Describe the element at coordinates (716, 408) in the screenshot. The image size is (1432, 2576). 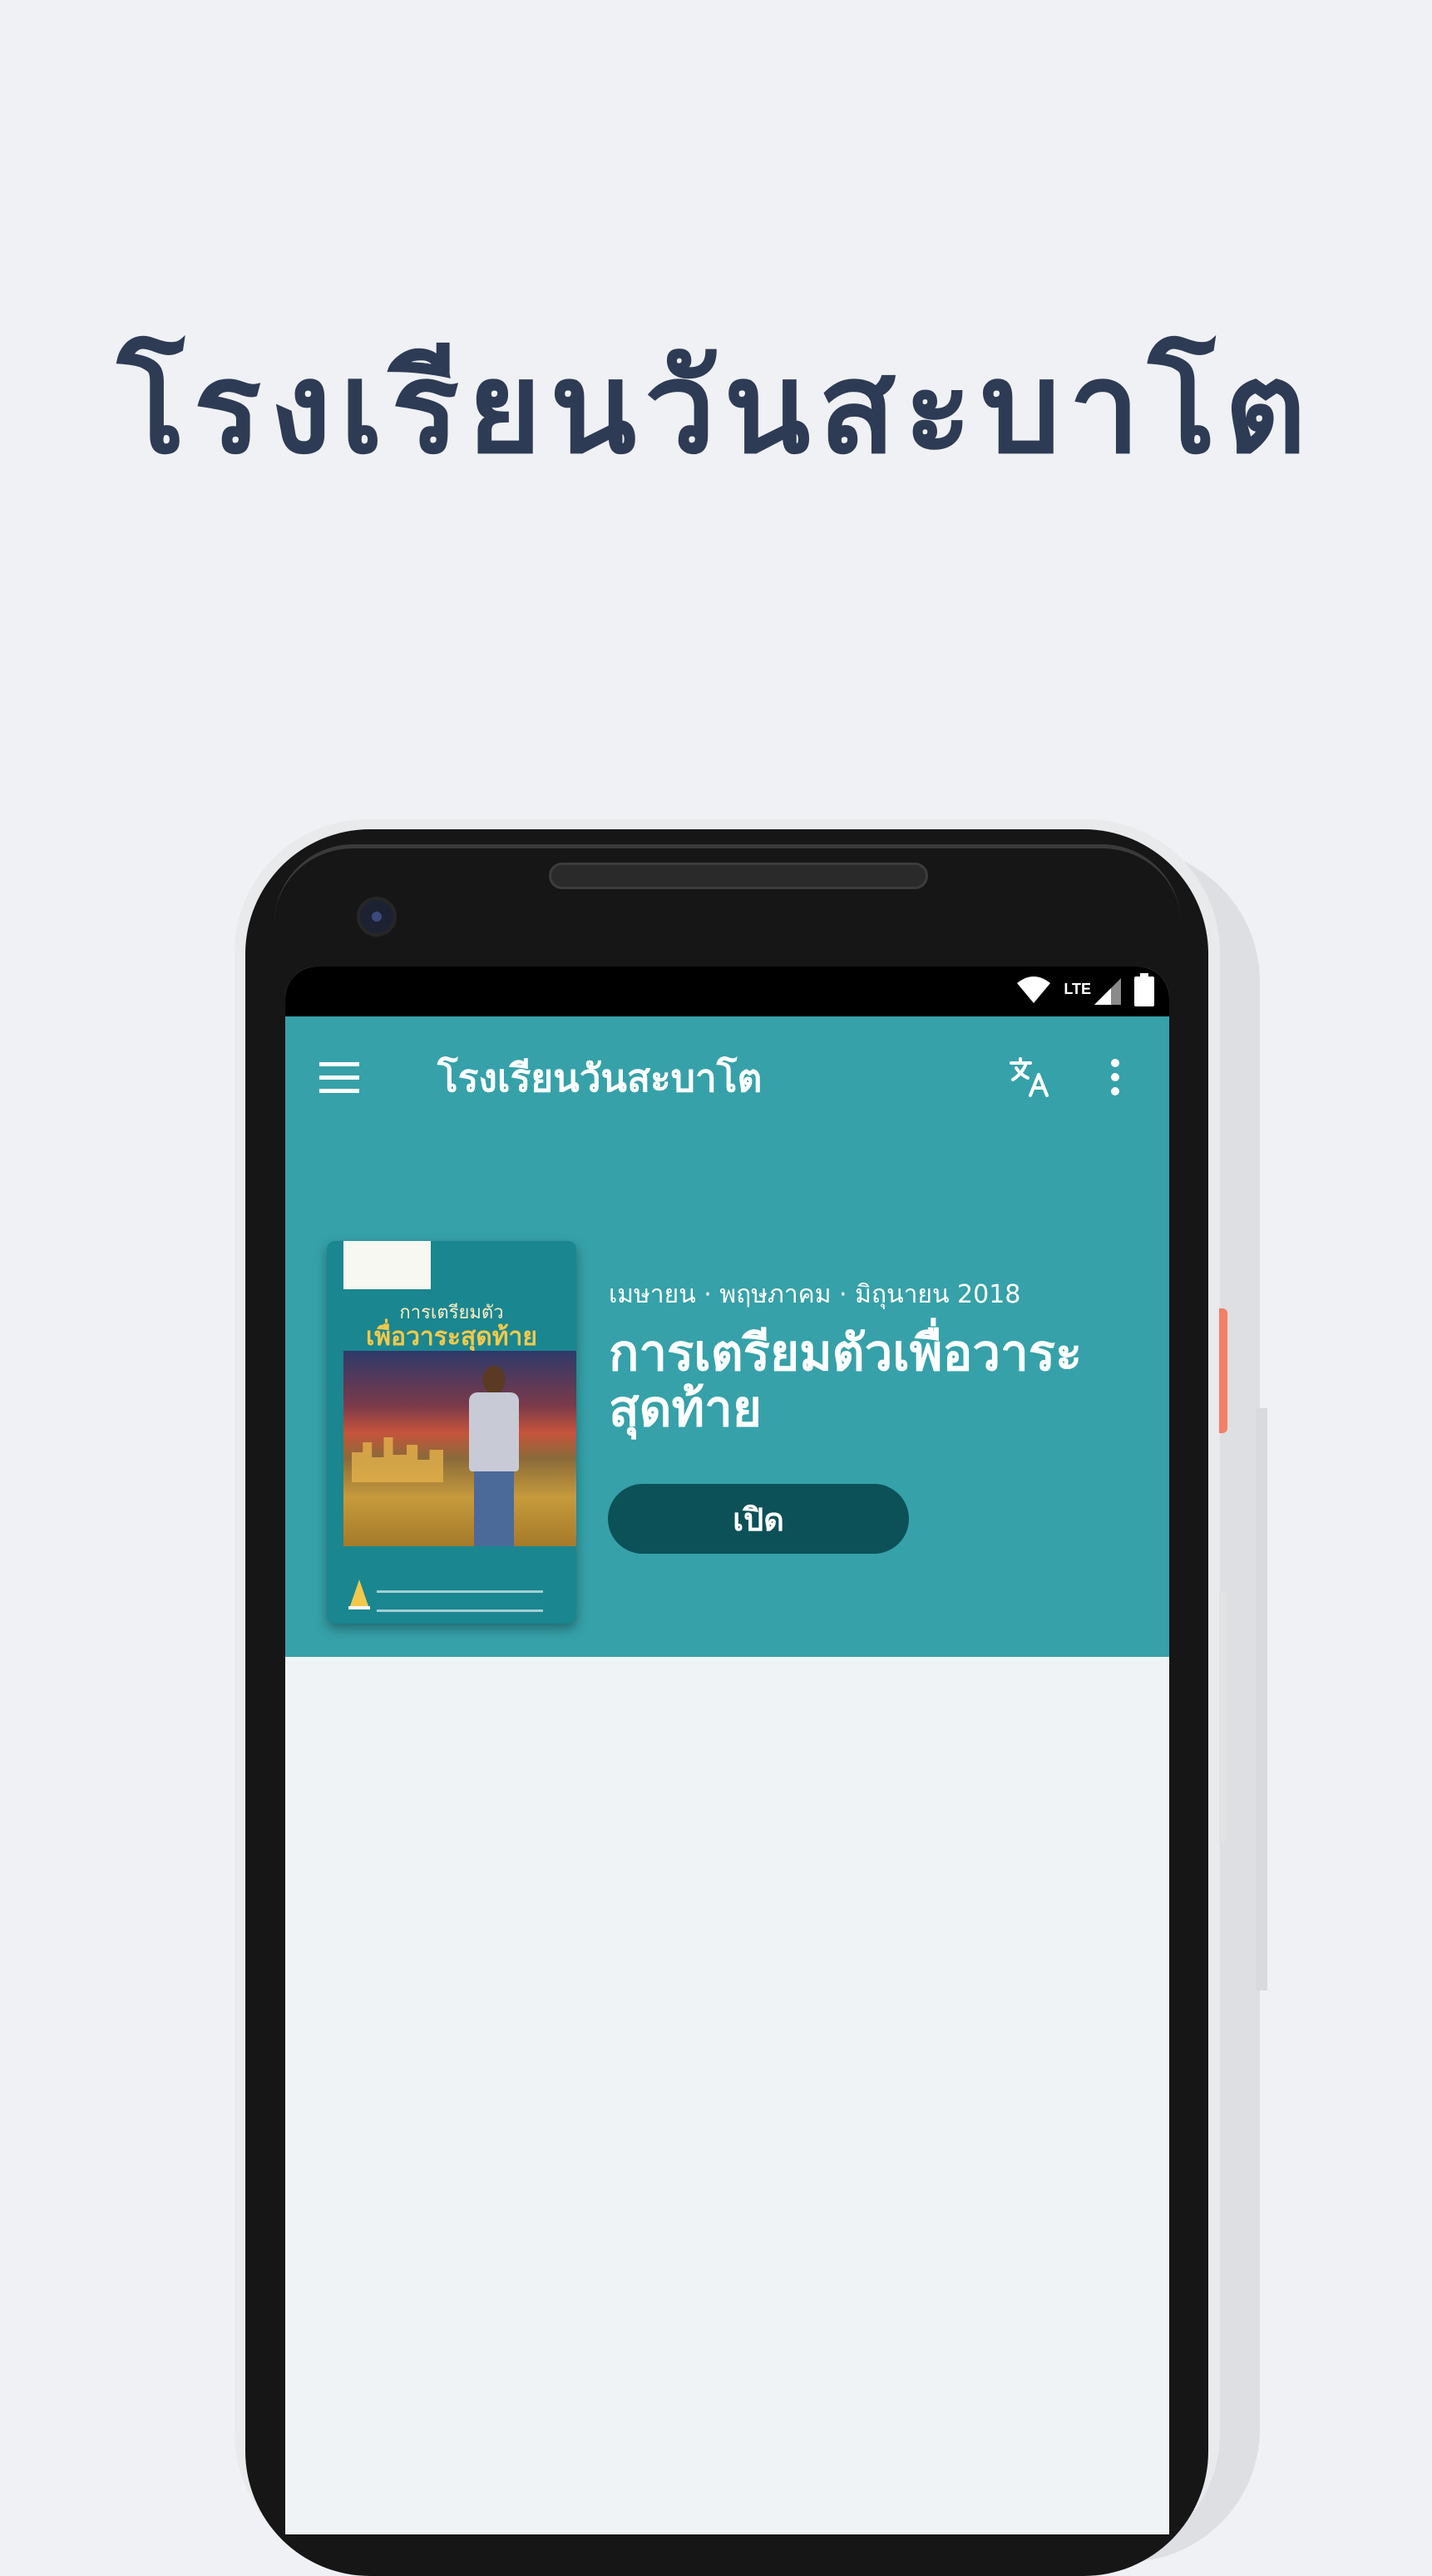
I see `page-heading: โรงเรียนวันสะบาโต` at that location.